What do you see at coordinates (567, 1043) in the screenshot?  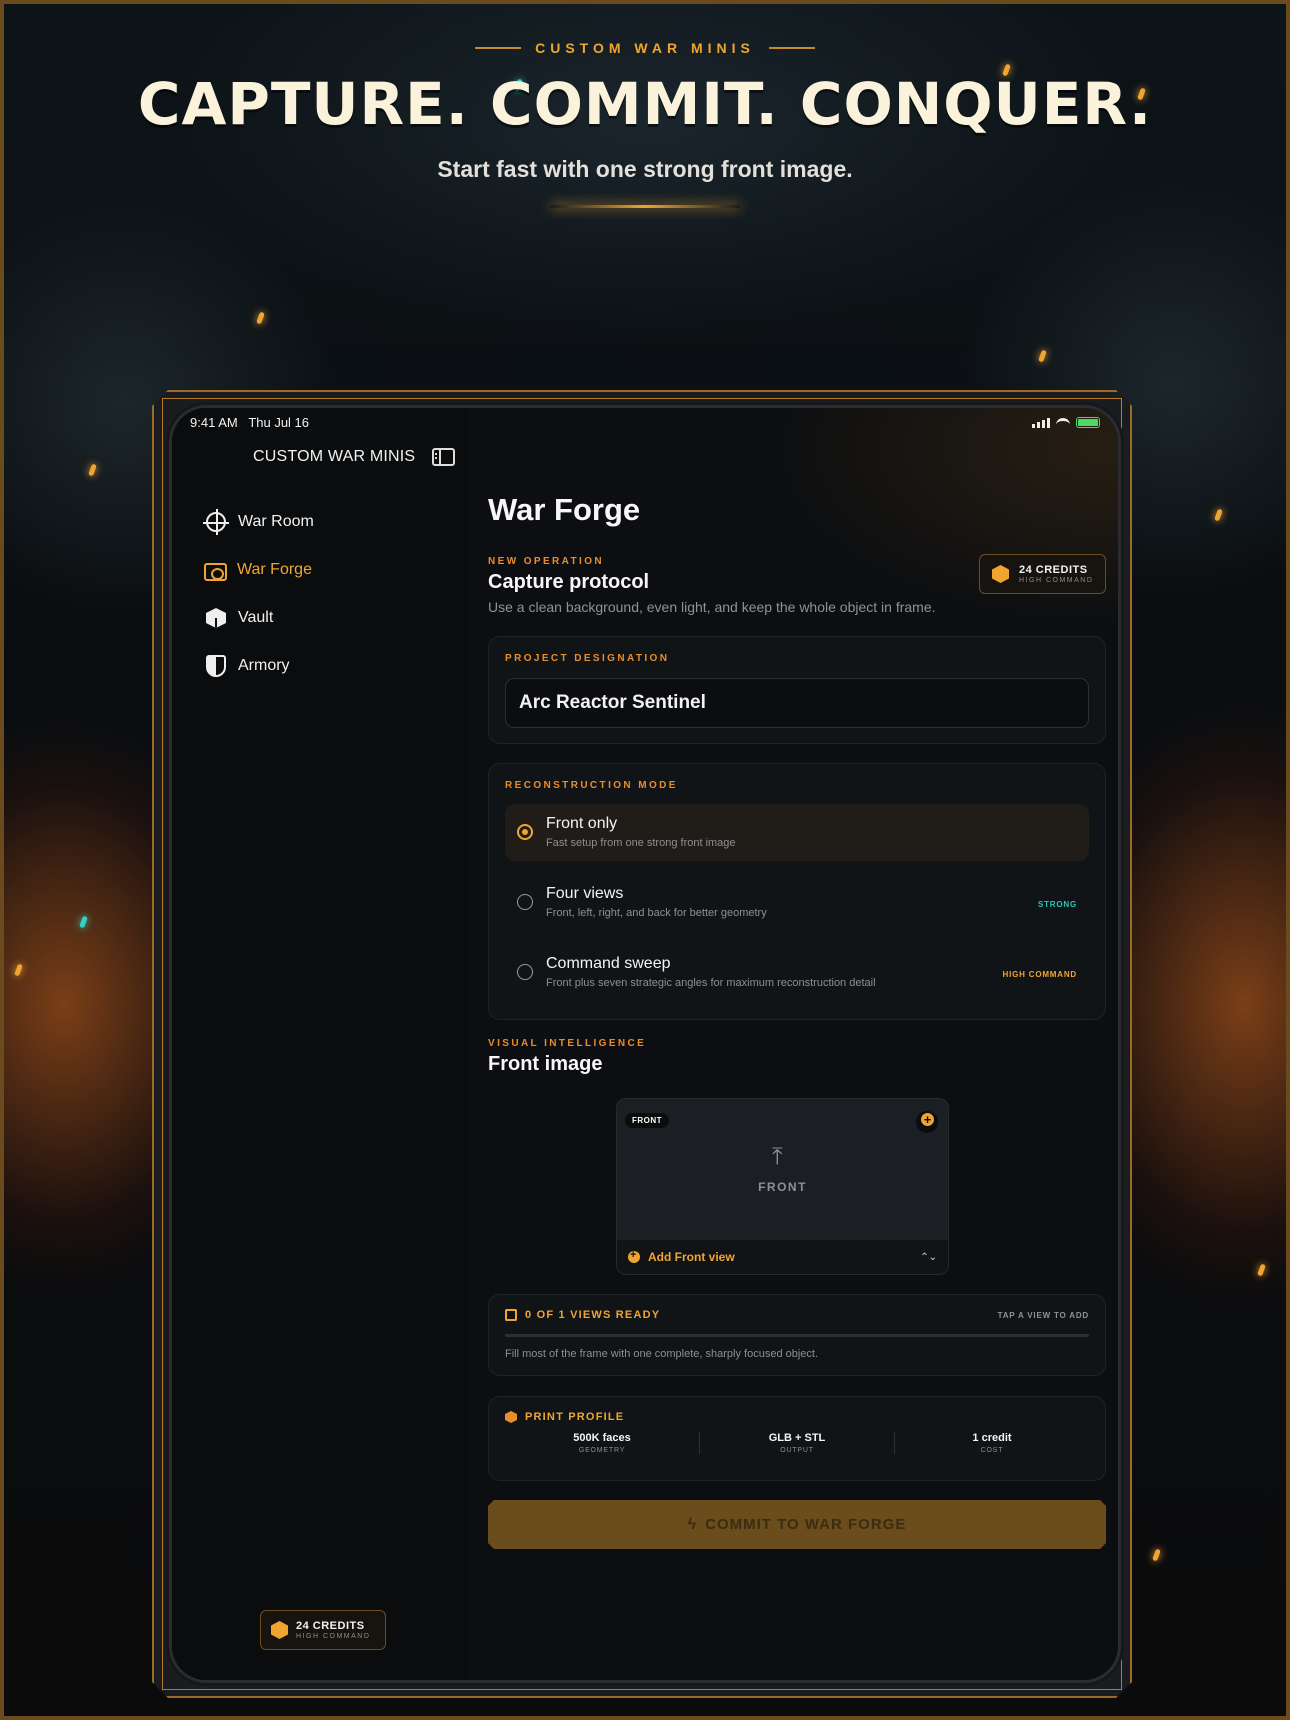 I see `visual-kicker: VISUAL INTELLIGENCE` at bounding box center [567, 1043].